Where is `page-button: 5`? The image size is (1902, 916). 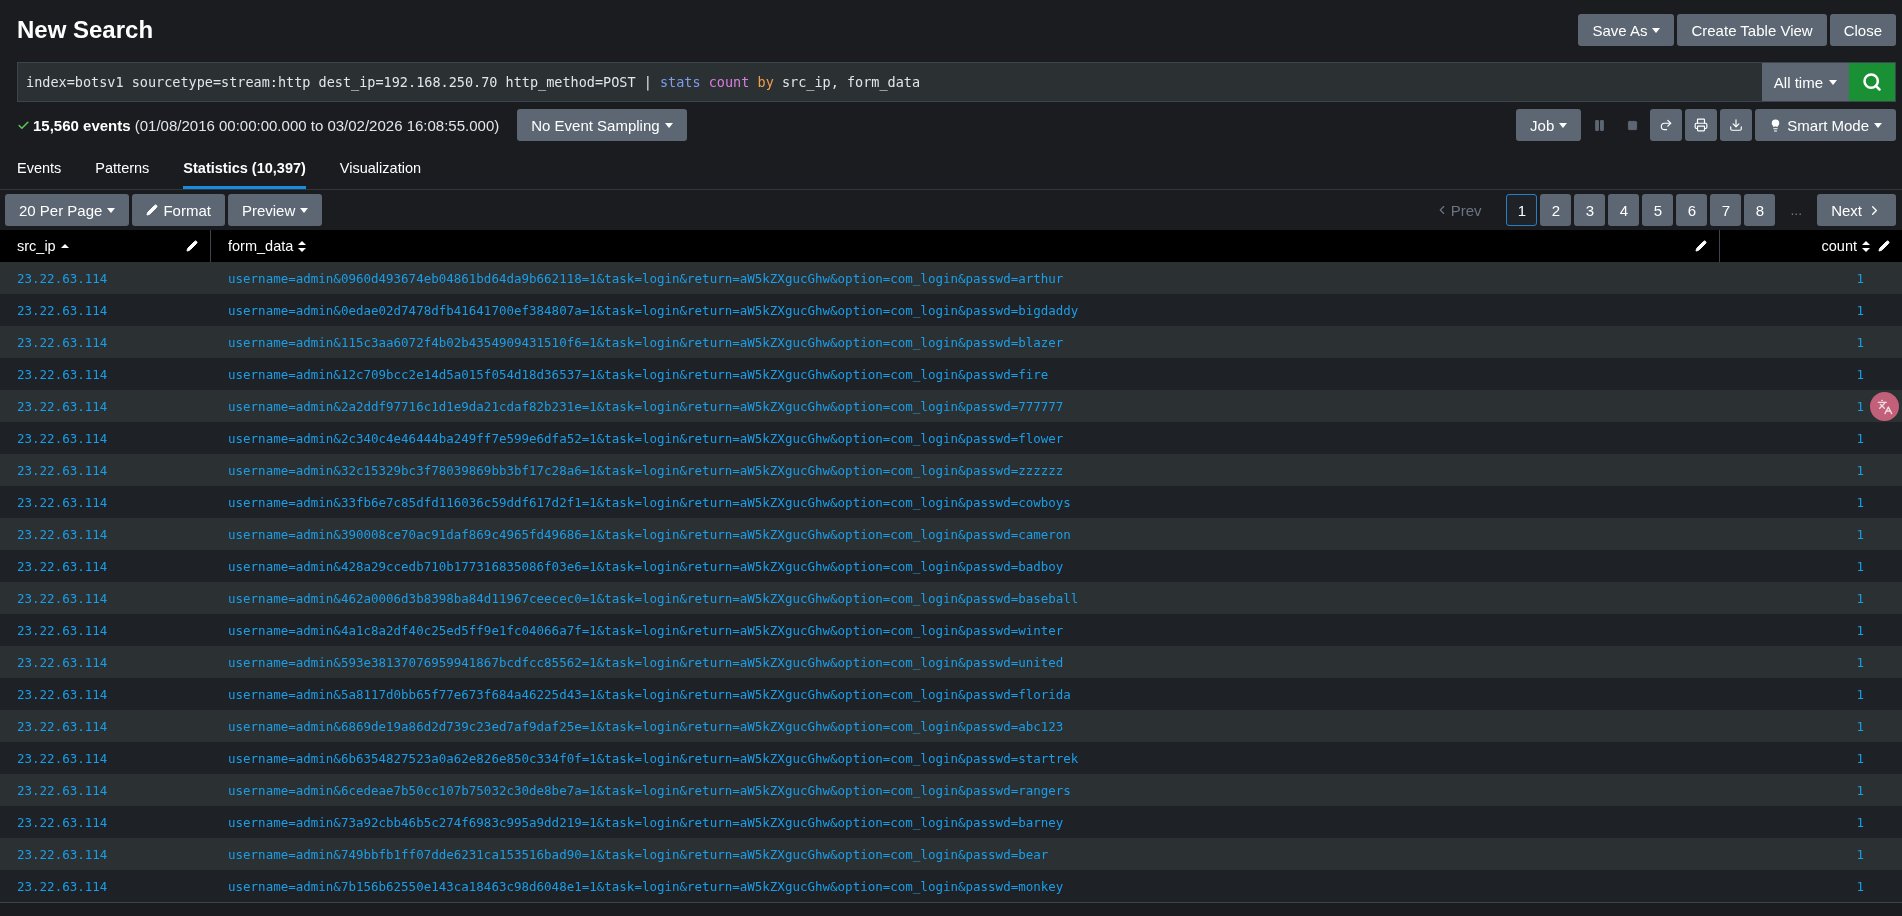 page-button: 5 is located at coordinates (1658, 210).